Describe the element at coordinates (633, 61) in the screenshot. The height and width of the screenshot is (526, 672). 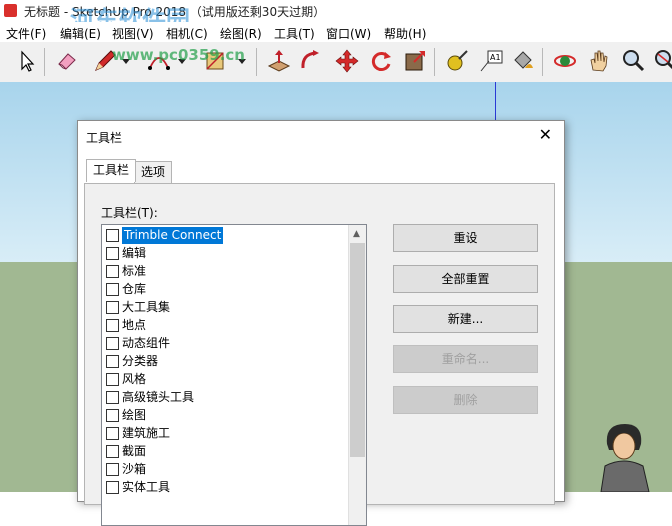
I see `zoom-icon` at that location.